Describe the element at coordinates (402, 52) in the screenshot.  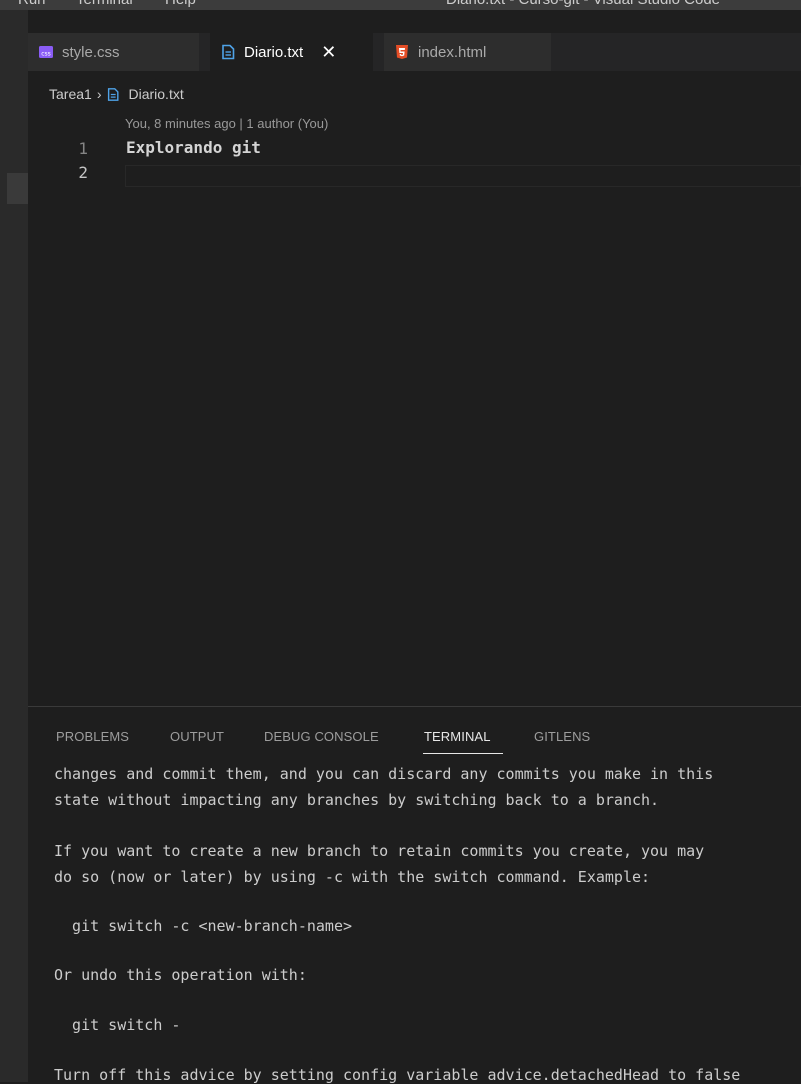
I see `html5-file-icon` at that location.